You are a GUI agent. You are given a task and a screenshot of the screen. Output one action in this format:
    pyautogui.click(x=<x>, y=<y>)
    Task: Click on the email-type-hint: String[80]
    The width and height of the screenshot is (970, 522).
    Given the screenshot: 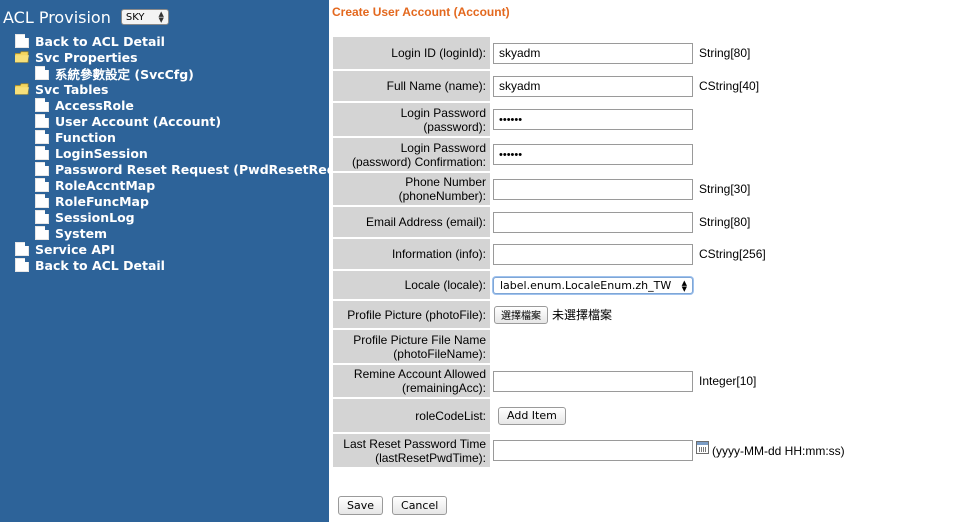 What is the action you would take?
    pyautogui.click(x=725, y=222)
    